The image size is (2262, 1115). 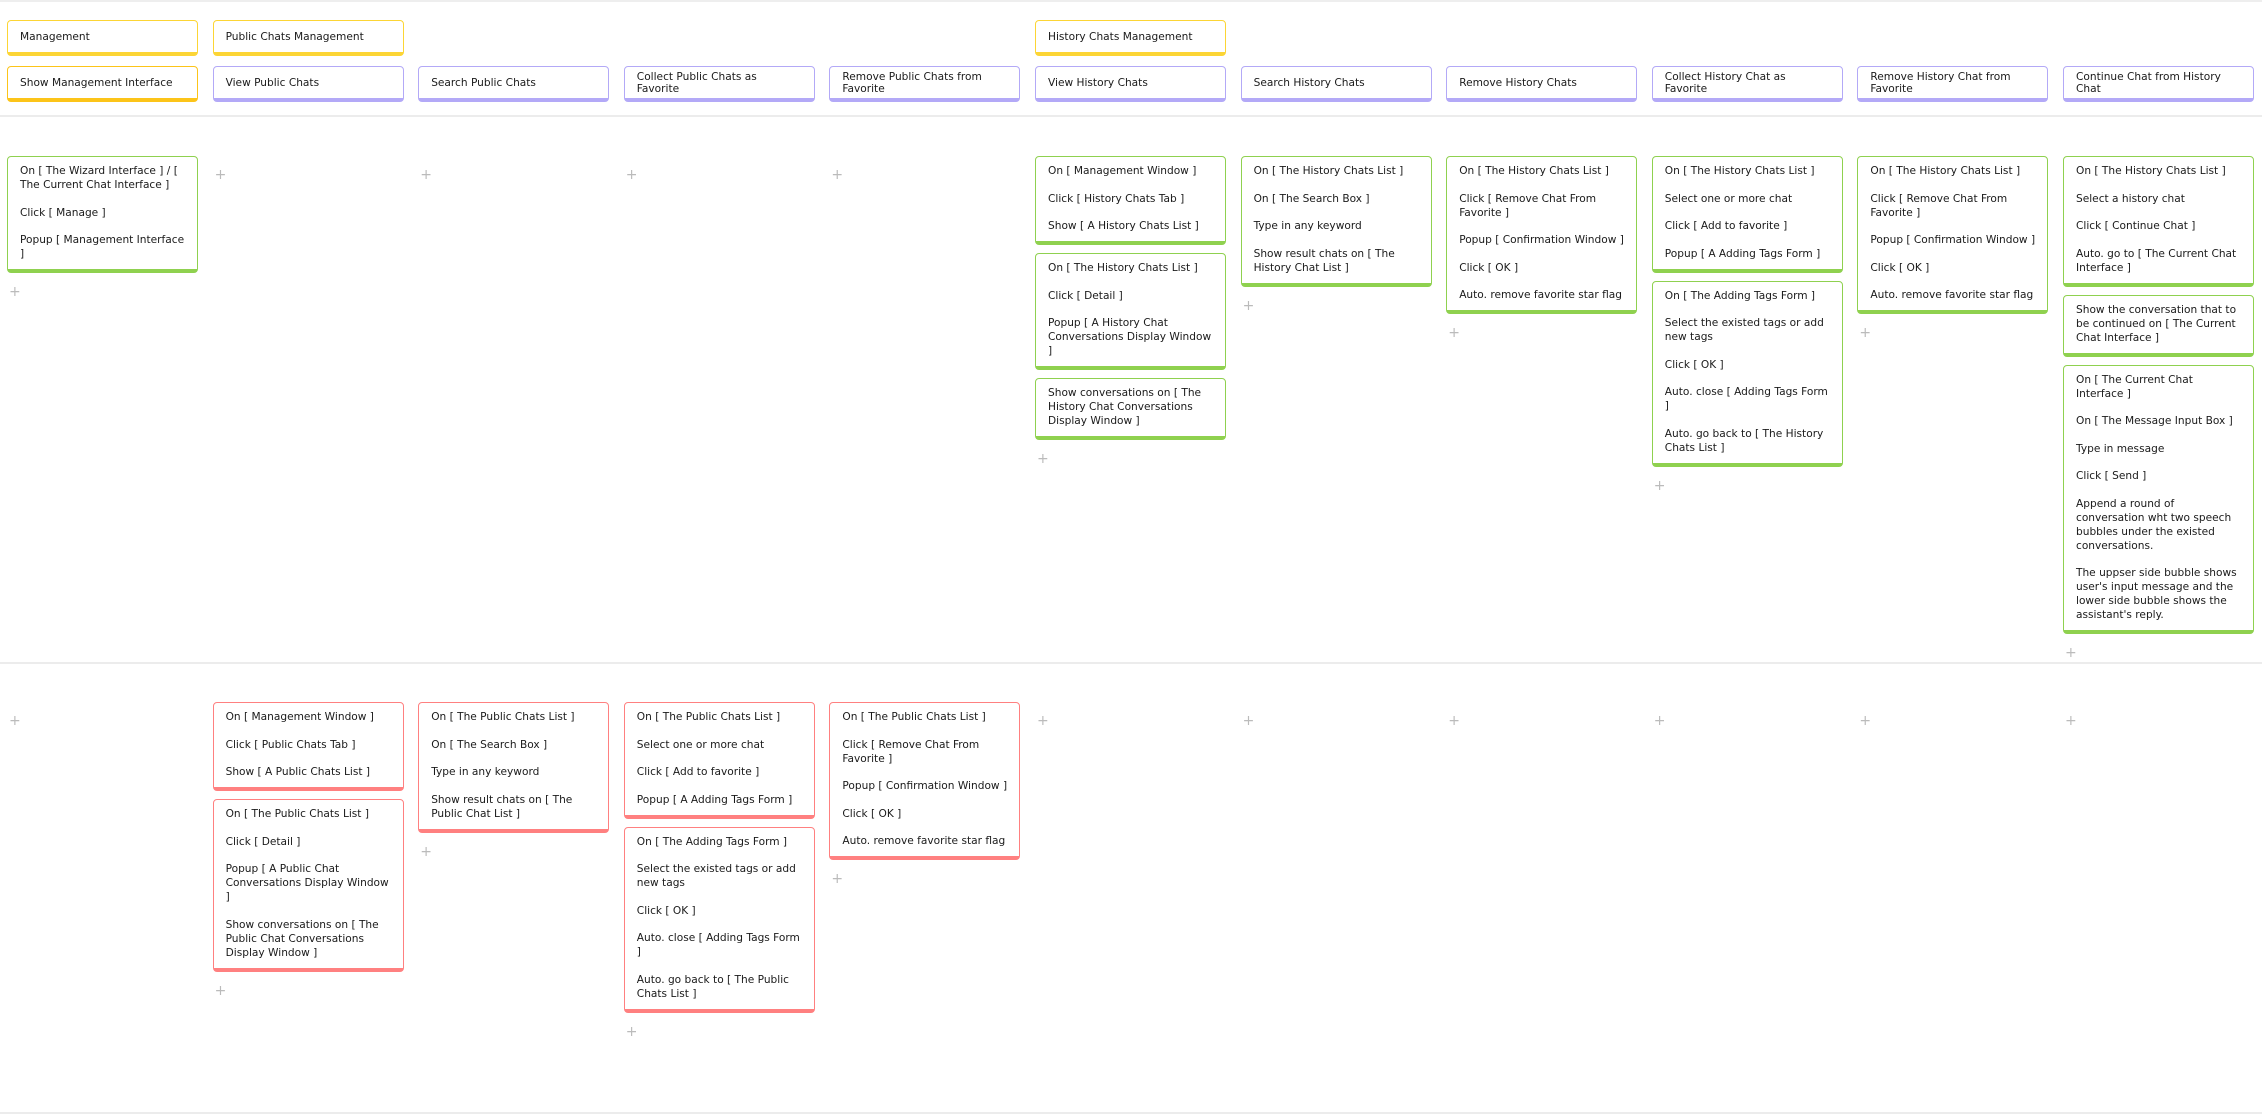 What do you see at coordinates (1939, 205) in the screenshot?
I see `step-line: Click [ Remove Chat From Favorite ]` at bounding box center [1939, 205].